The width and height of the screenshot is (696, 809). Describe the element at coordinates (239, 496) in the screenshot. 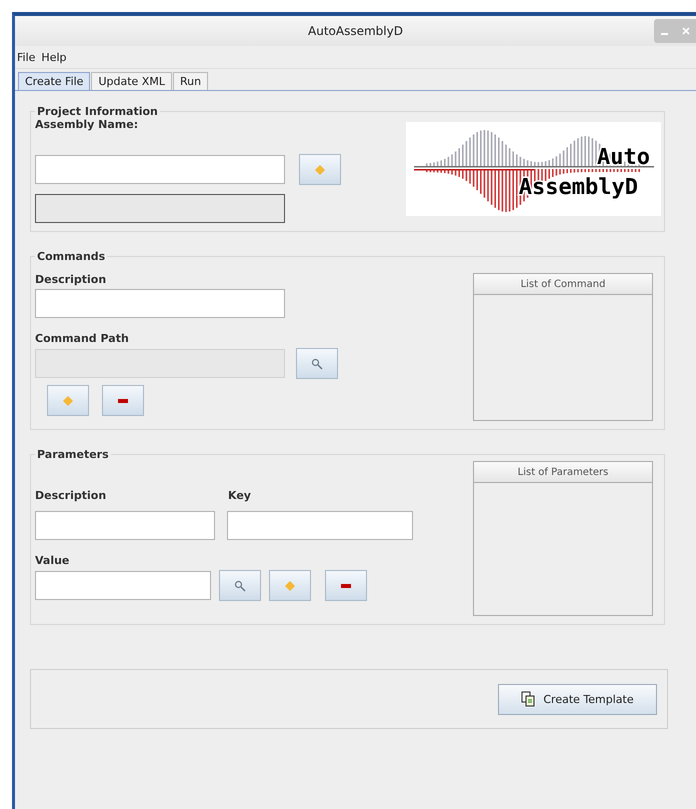

I see `field-label: Key` at that location.